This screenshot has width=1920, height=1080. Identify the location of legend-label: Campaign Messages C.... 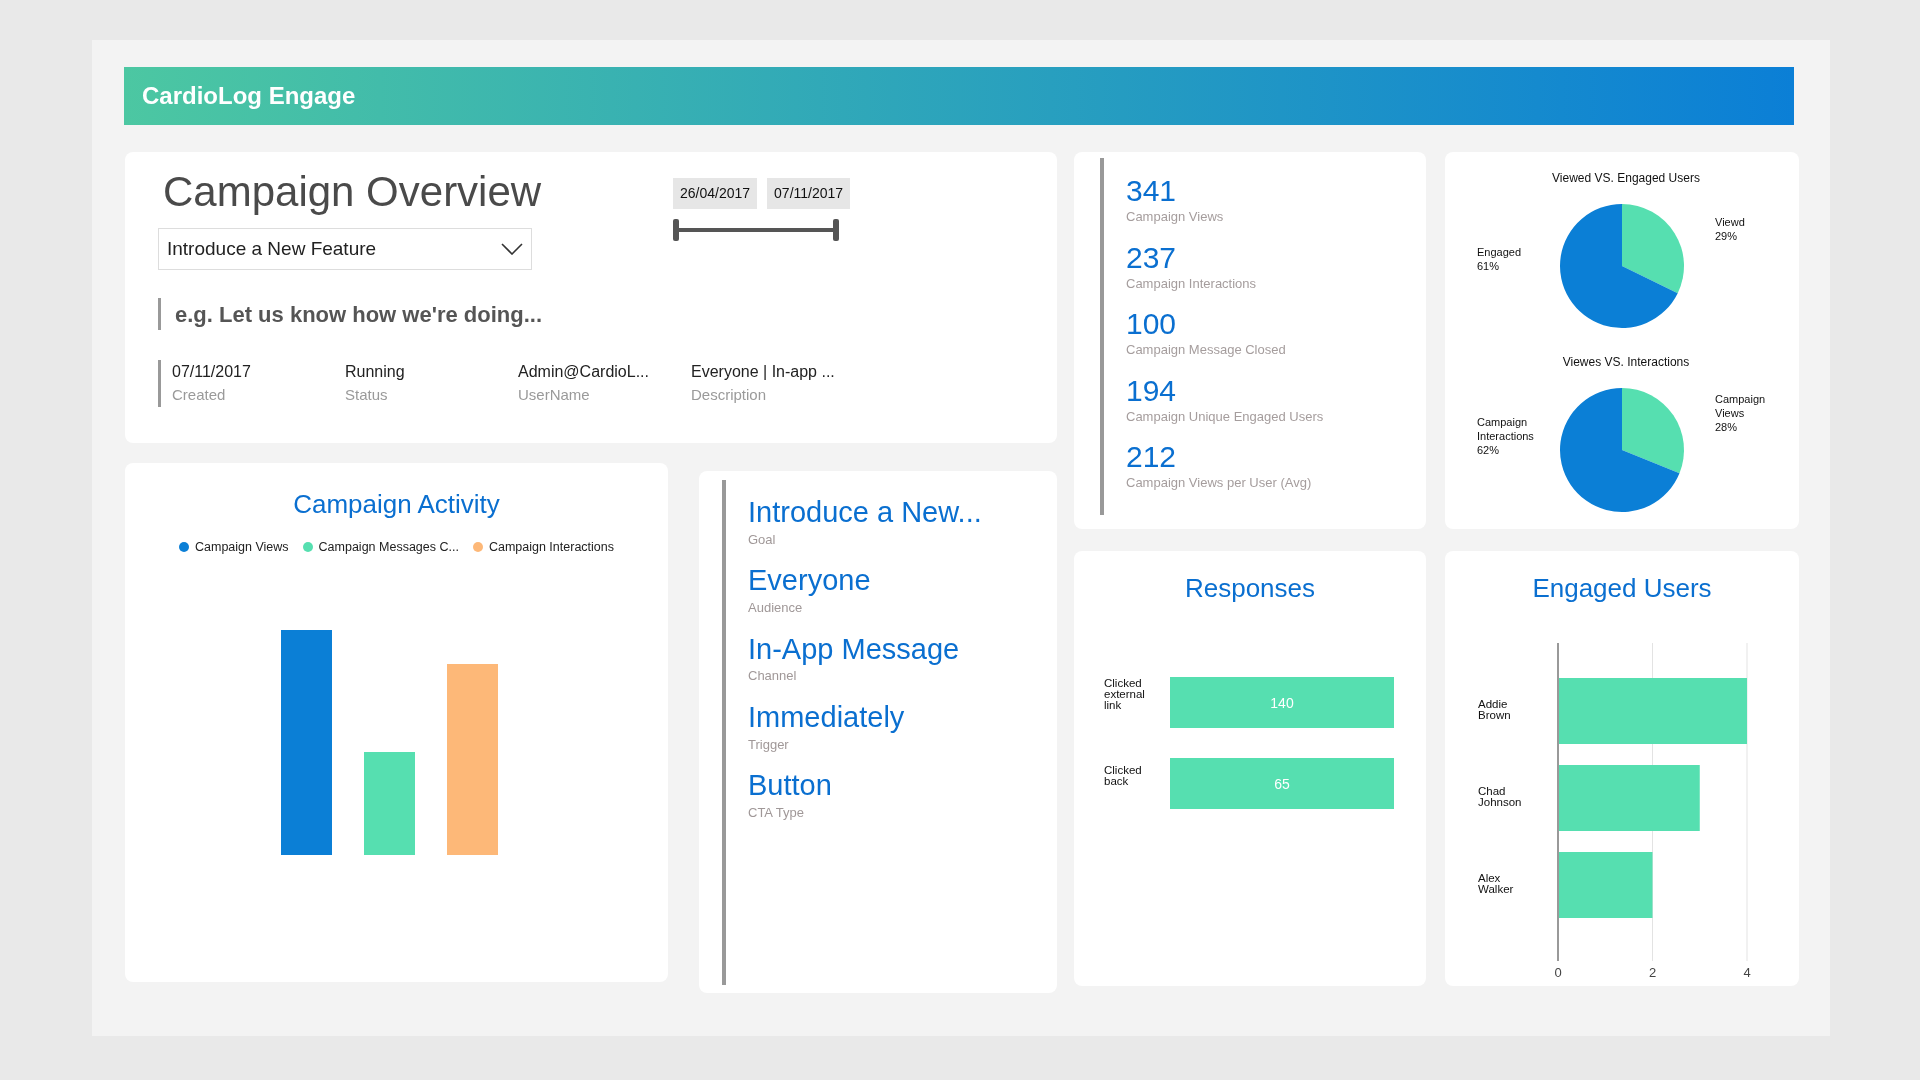
(388, 547).